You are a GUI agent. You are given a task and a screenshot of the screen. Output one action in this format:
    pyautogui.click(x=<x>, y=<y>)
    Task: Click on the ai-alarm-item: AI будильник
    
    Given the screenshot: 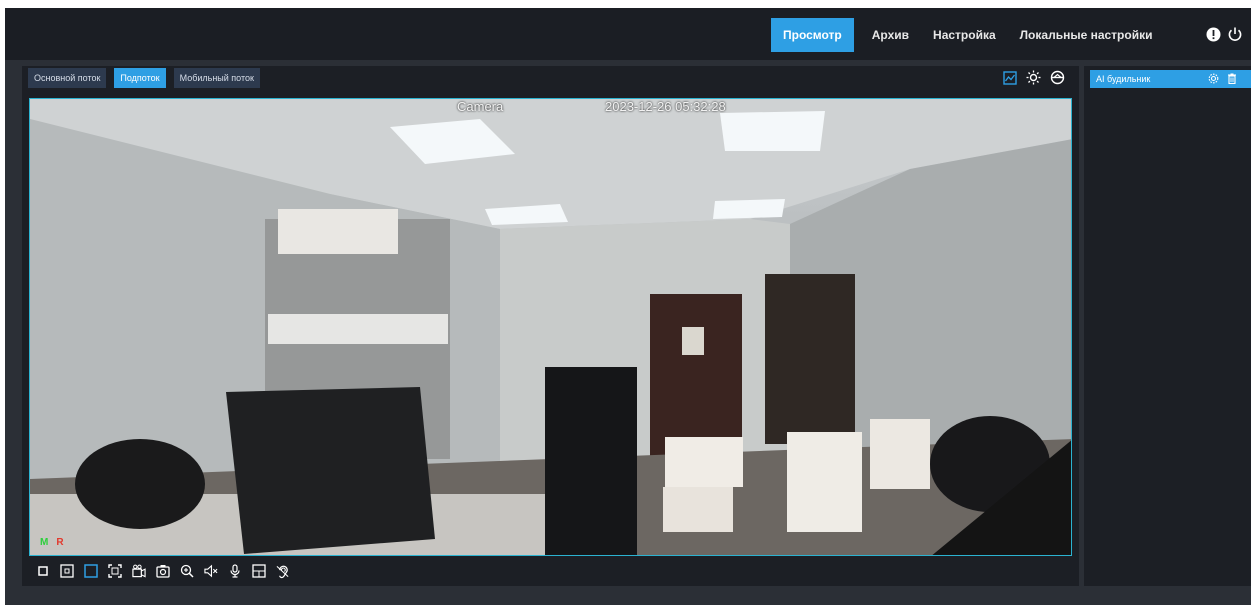 What is the action you would take?
    pyautogui.click(x=1170, y=79)
    